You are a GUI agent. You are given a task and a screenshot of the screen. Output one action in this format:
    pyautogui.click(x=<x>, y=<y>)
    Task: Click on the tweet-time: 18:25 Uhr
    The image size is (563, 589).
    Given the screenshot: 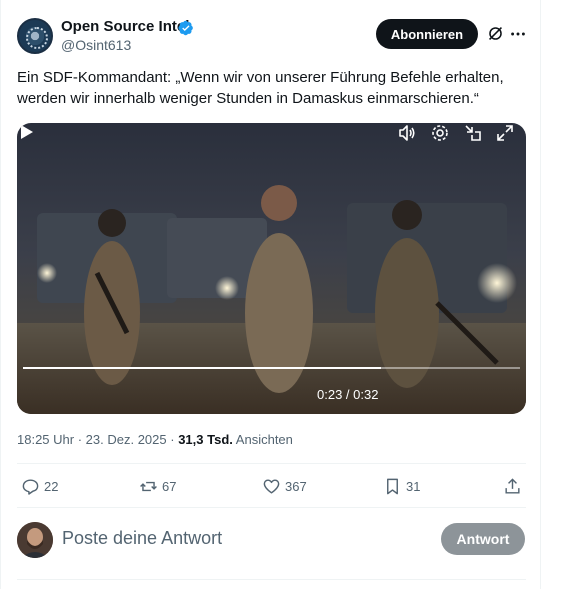 What is the action you would take?
    pyautogui.click(x=45, y=439)
    